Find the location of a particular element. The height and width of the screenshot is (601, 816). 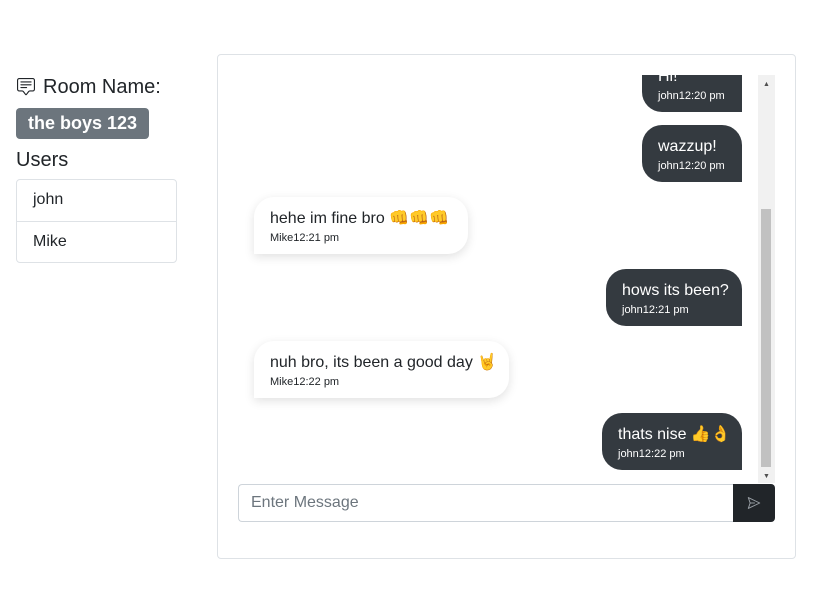

message-text: Hi! is located at coordinates (668, 80).